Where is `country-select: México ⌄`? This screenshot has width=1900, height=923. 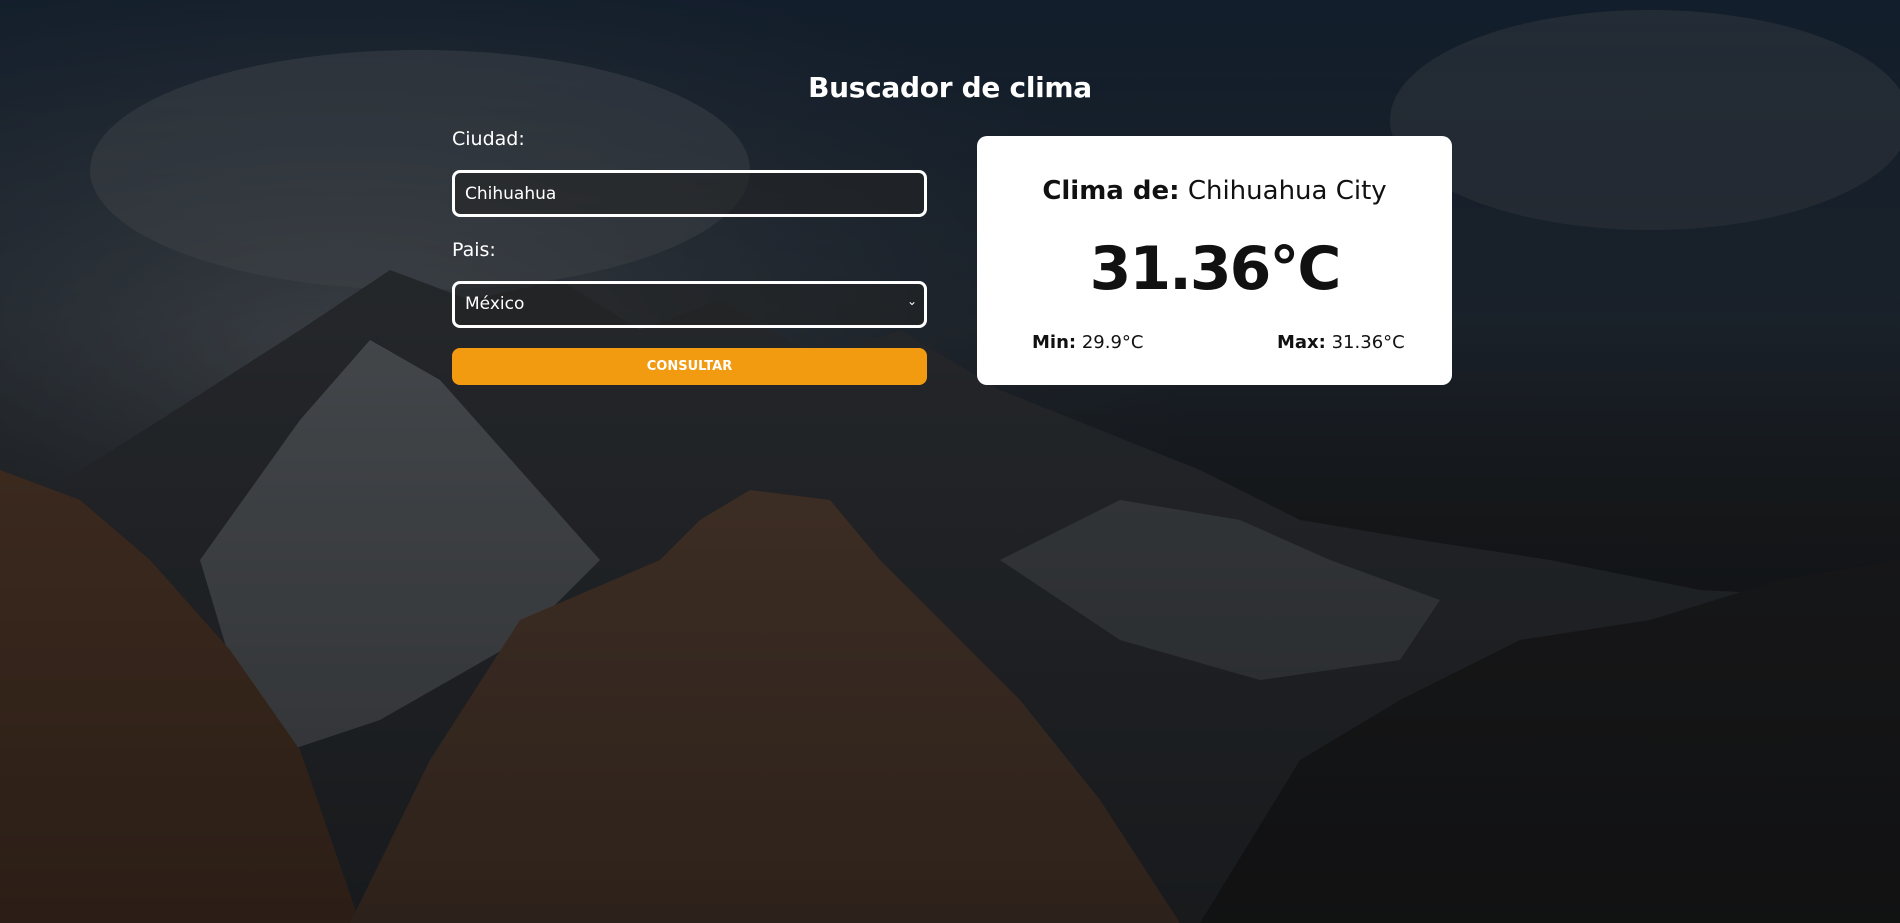
country-select: México ⌄ is located at coordinates (689, 304).